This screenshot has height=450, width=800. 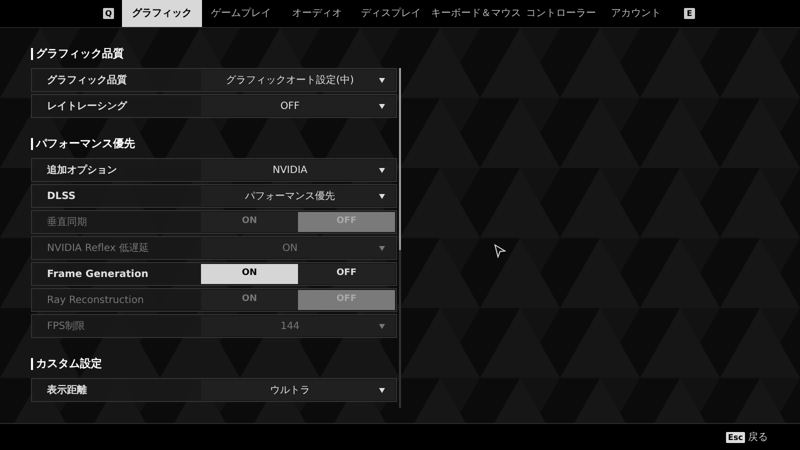 What do you see at coordinates (108, 13) in the screenshot?
I see `previous-tab-key: Q` at bounding box center [108, 13].